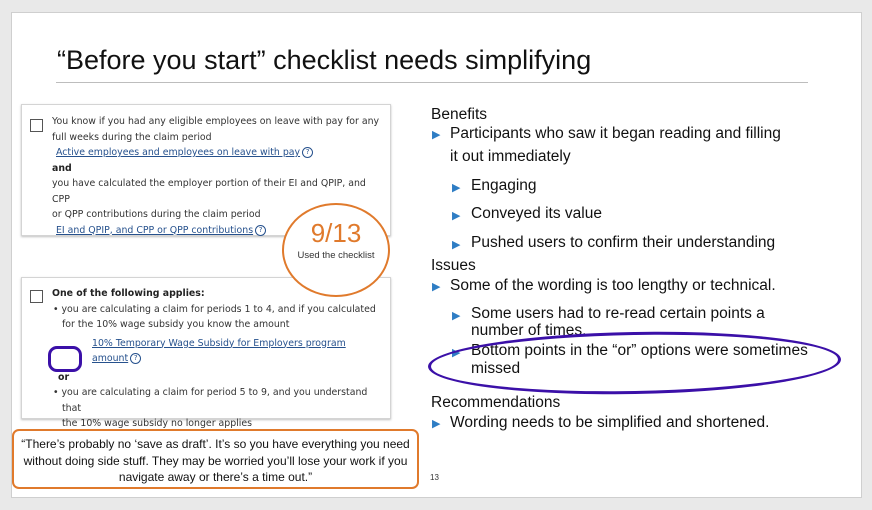  What do you see at coordinates (459, 114) in the screenshot?
I see `benefits-heading: Benefits` at bounding box center [459, 114].